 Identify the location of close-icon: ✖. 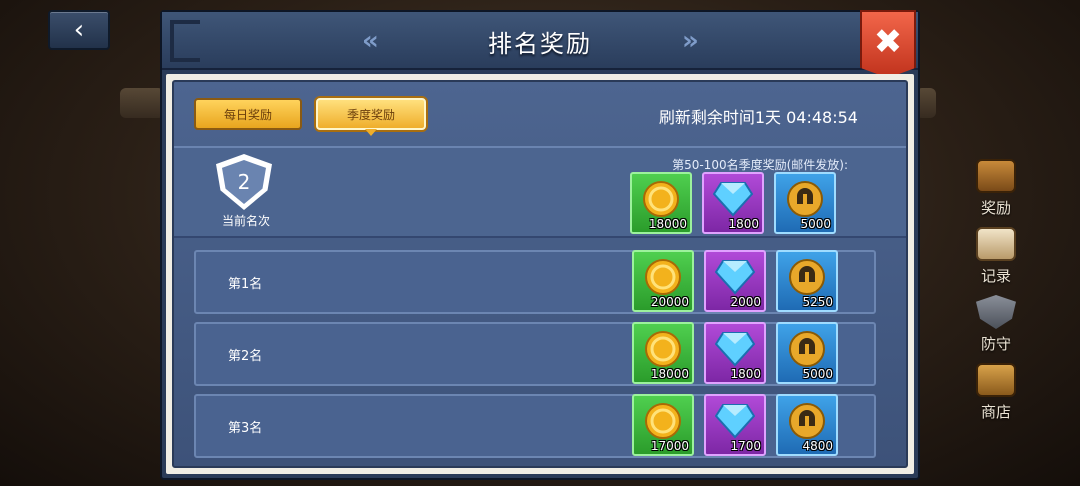
(888, 42).